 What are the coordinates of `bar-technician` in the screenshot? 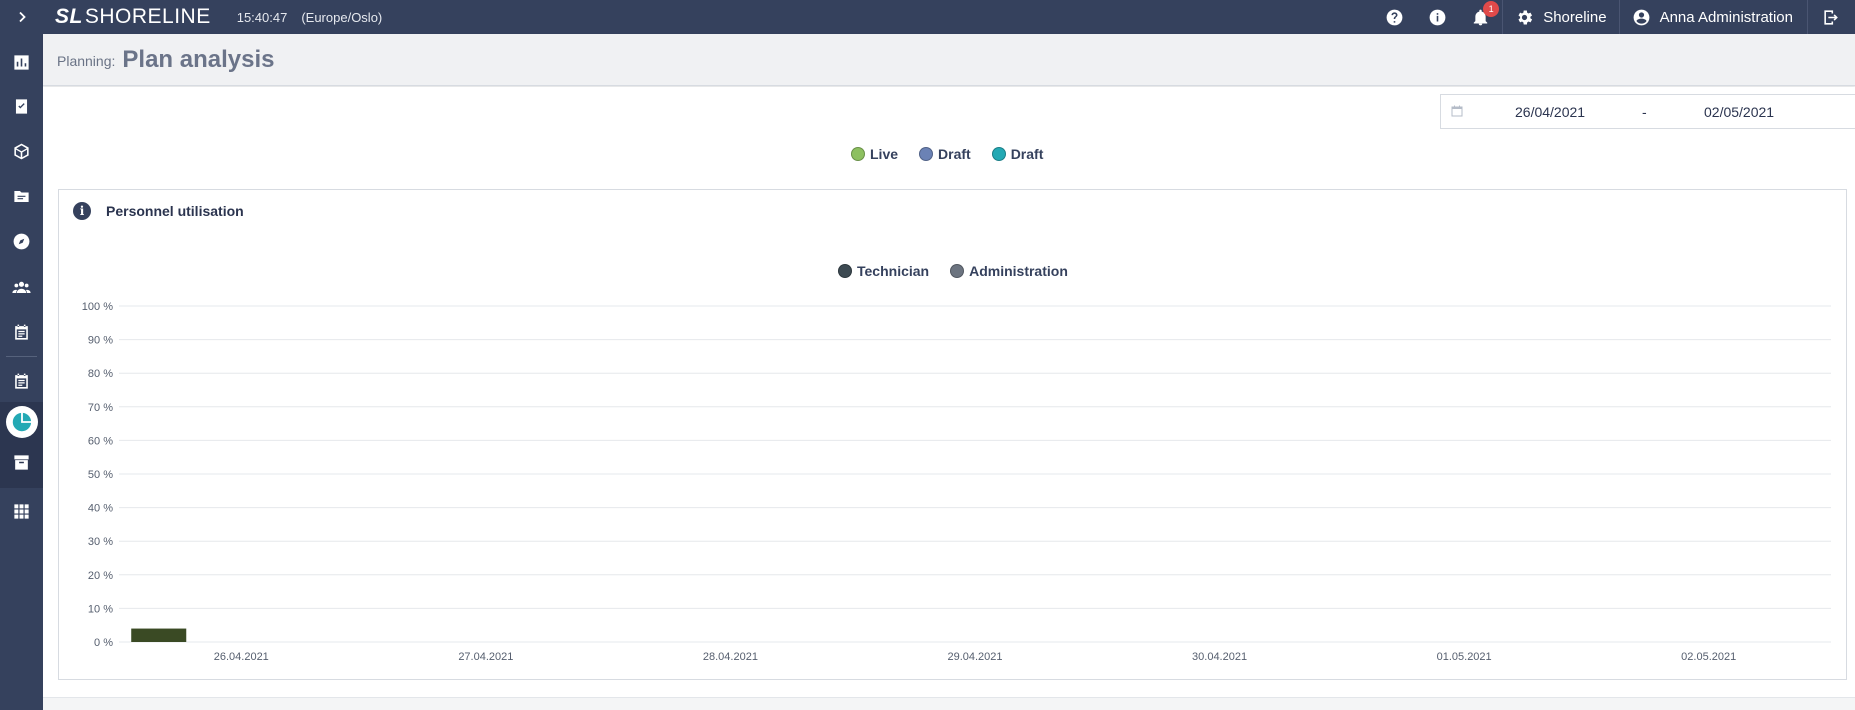 It's located at (159, 635).